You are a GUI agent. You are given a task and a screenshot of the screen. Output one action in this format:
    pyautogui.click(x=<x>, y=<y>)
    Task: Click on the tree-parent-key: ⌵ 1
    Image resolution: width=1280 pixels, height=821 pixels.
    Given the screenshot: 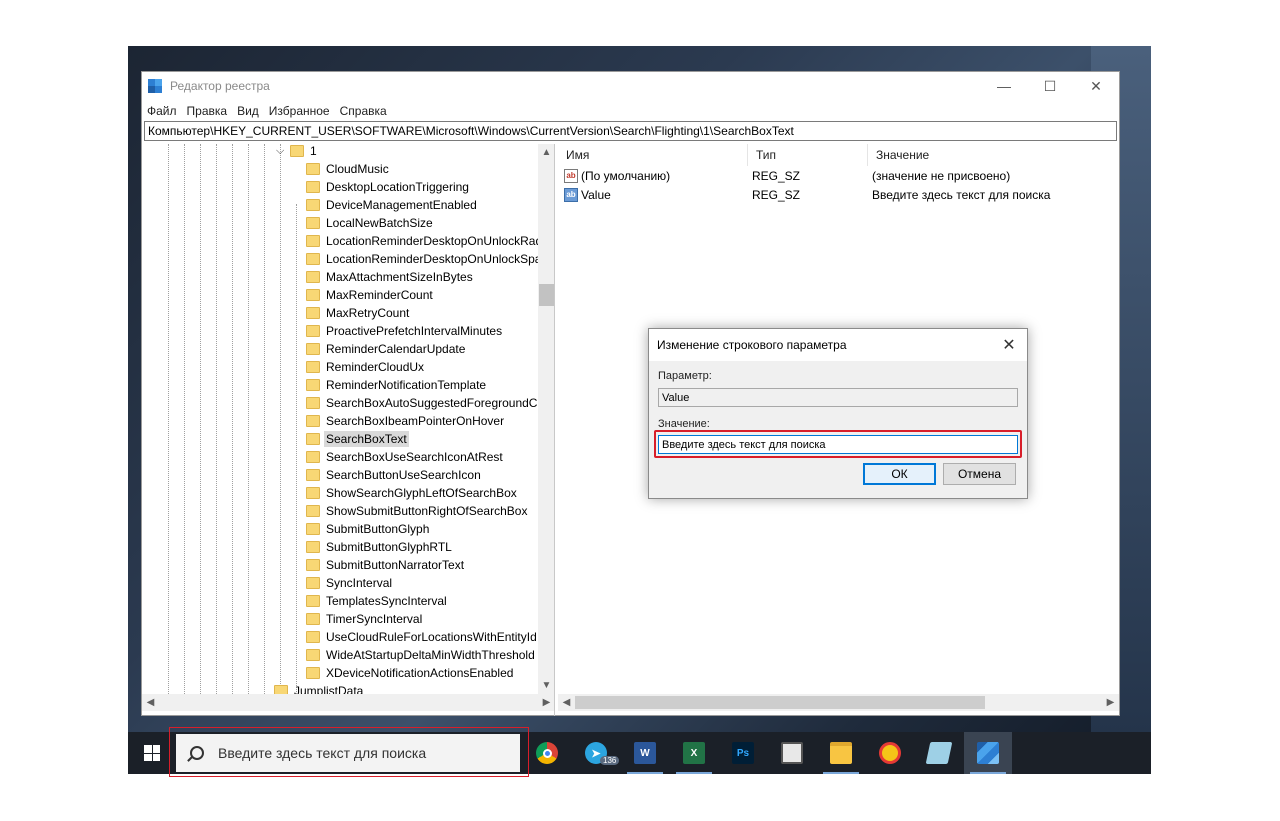 What is the action you would take?
    pyautogui.click(x=296, y=152)
    